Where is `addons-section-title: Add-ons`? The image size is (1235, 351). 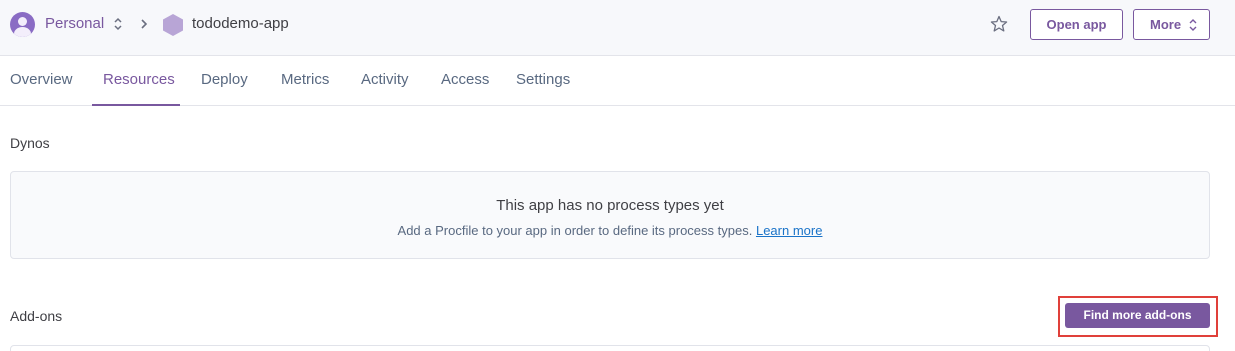
addons-section-title: Add-ons is located at coordinates (36, 316).